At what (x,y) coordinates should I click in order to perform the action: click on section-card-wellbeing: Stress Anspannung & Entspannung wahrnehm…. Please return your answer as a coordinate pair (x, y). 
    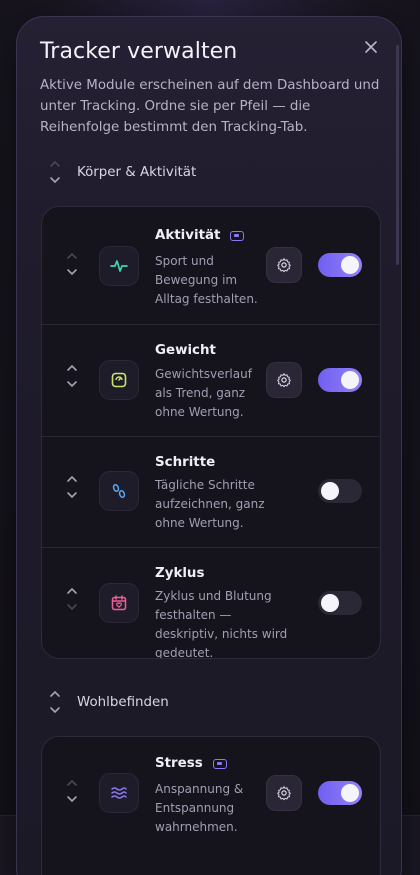
    Looking at the image, I should click on (211, 805).